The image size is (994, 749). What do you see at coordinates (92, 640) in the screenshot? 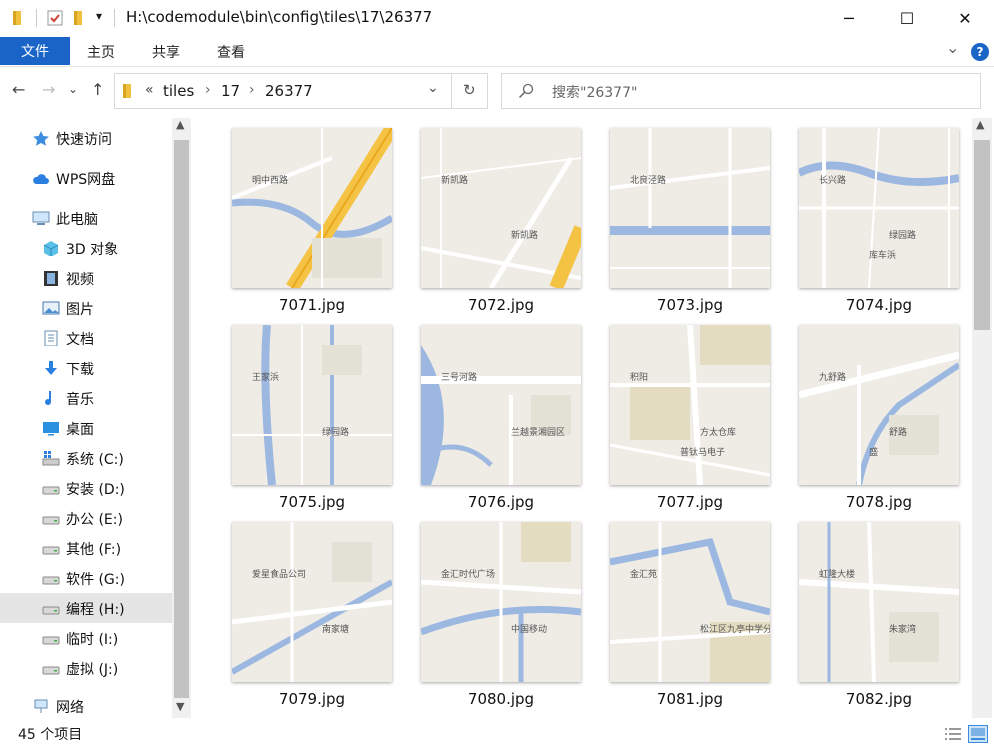
I see `sidebar-item-label: 临时 (I:)` at bounding box center [92, 640].